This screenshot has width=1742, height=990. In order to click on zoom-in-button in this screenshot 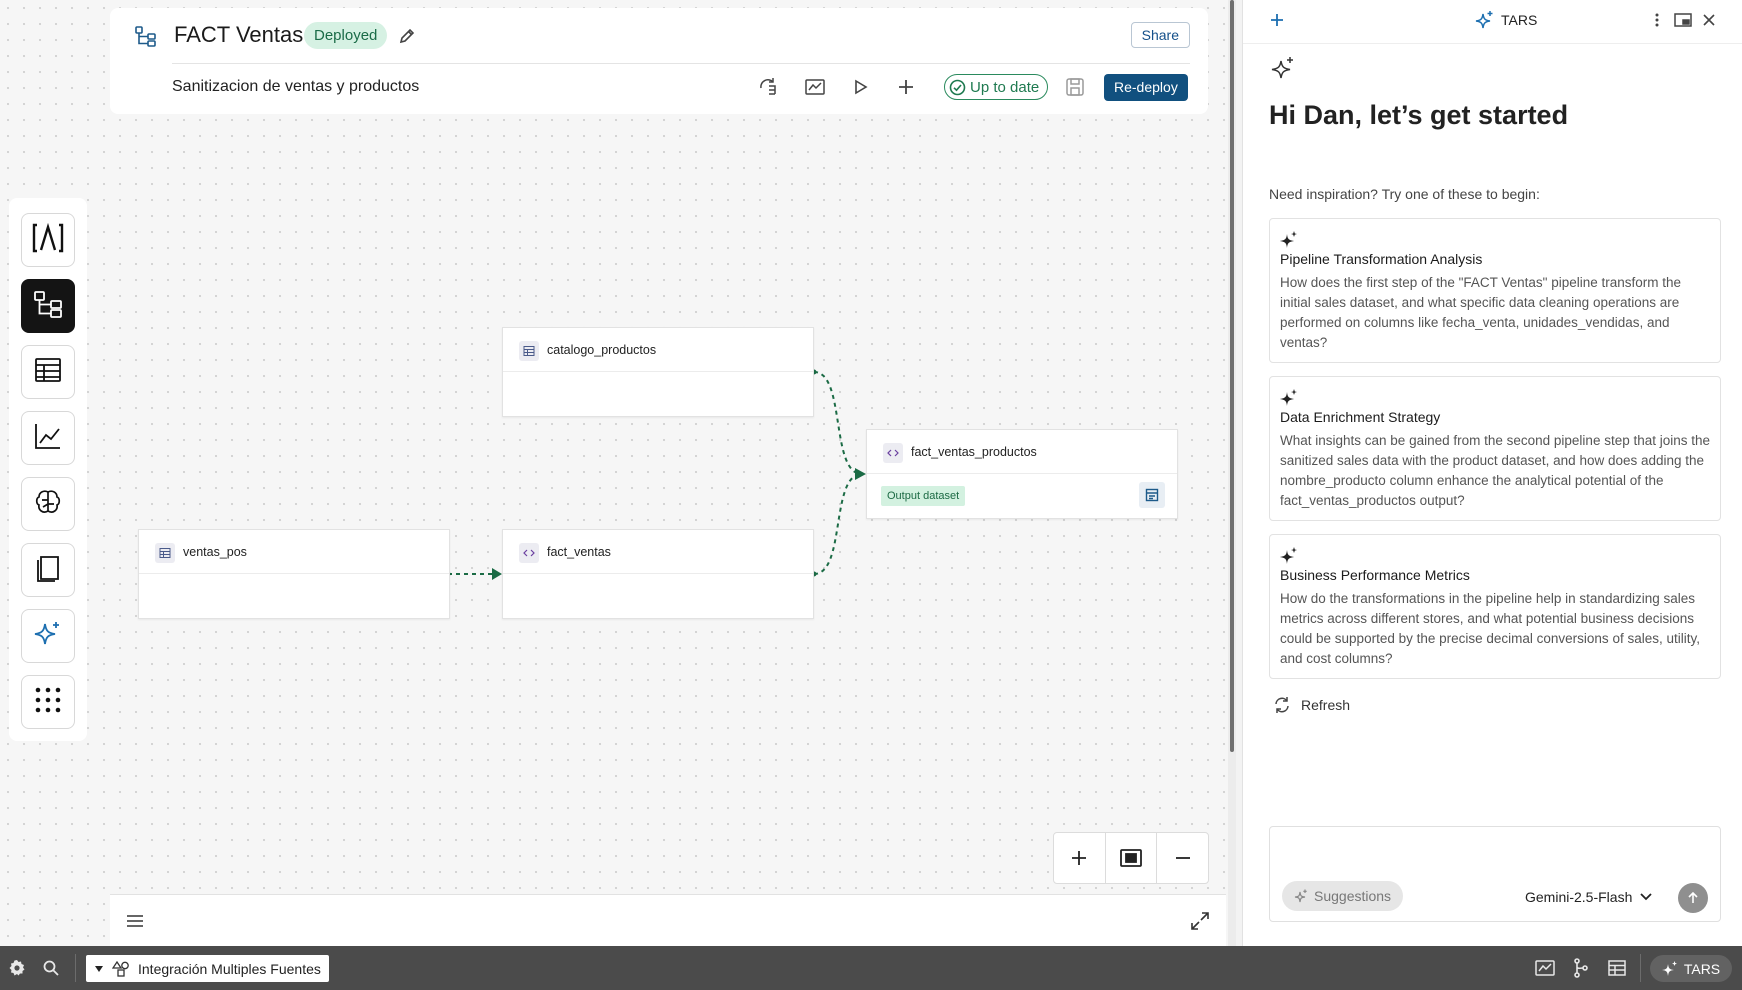, I will do `click(1080, 858)`.